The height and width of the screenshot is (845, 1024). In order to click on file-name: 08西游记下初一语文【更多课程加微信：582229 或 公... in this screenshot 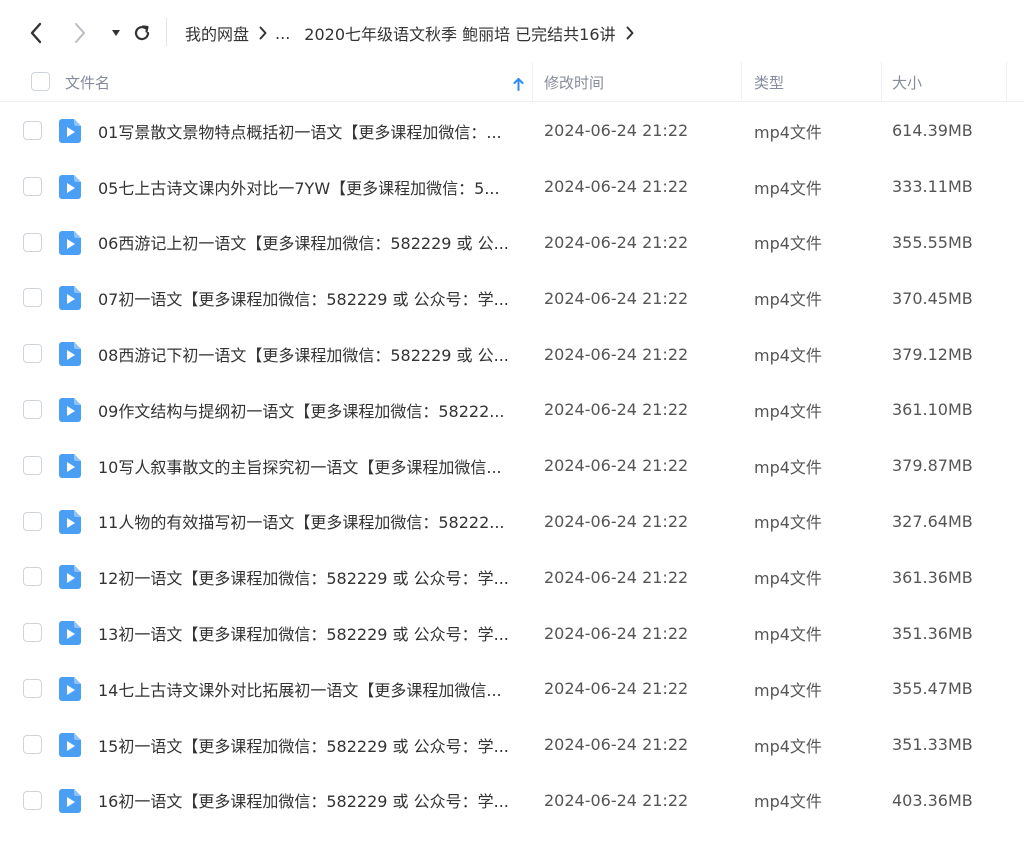, I will do `click(310, 354)`.